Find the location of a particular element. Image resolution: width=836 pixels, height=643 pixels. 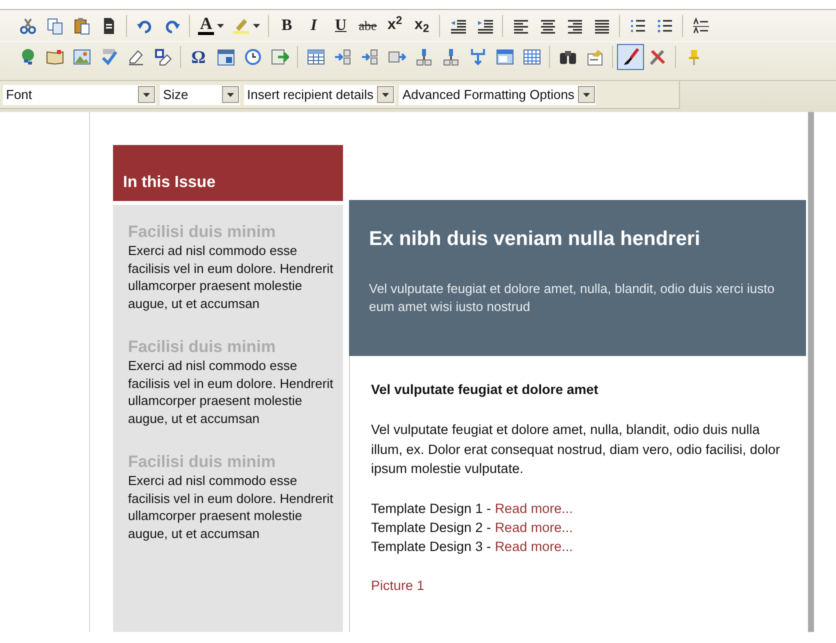

dropdown-field: Font is located at coordinates (79, 94).